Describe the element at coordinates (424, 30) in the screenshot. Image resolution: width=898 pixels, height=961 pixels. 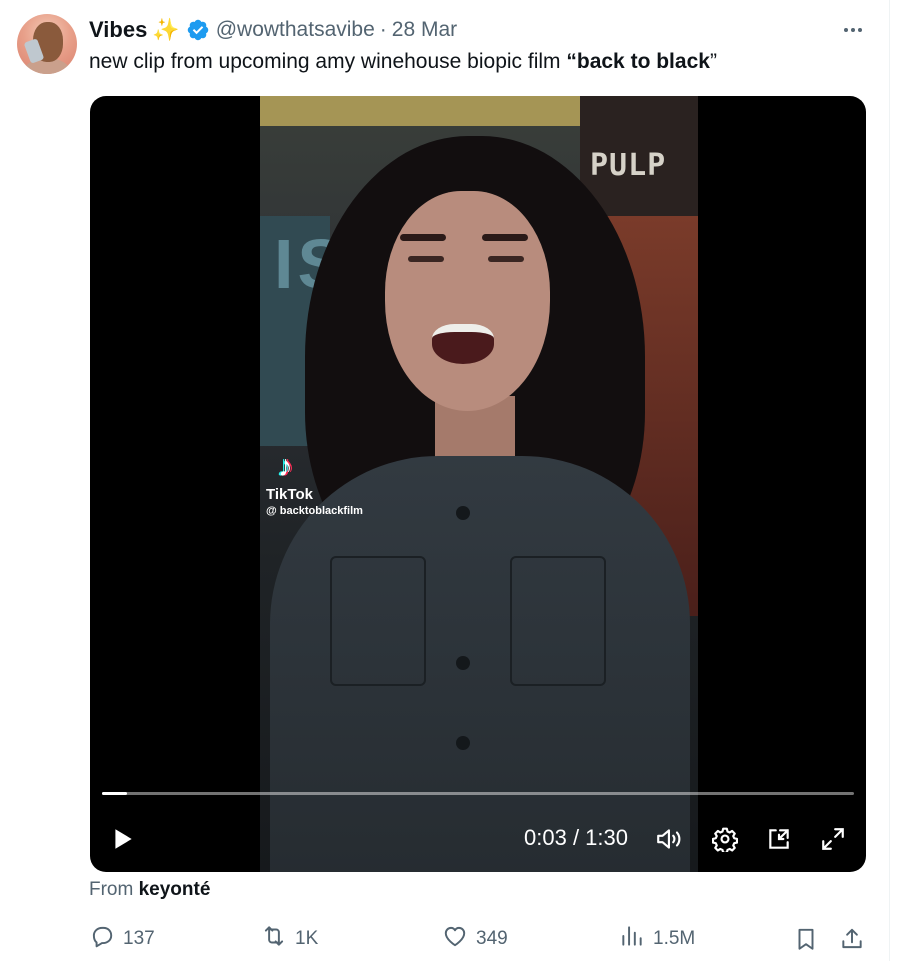
I see `tweet-date: 28 Mar` at that location.